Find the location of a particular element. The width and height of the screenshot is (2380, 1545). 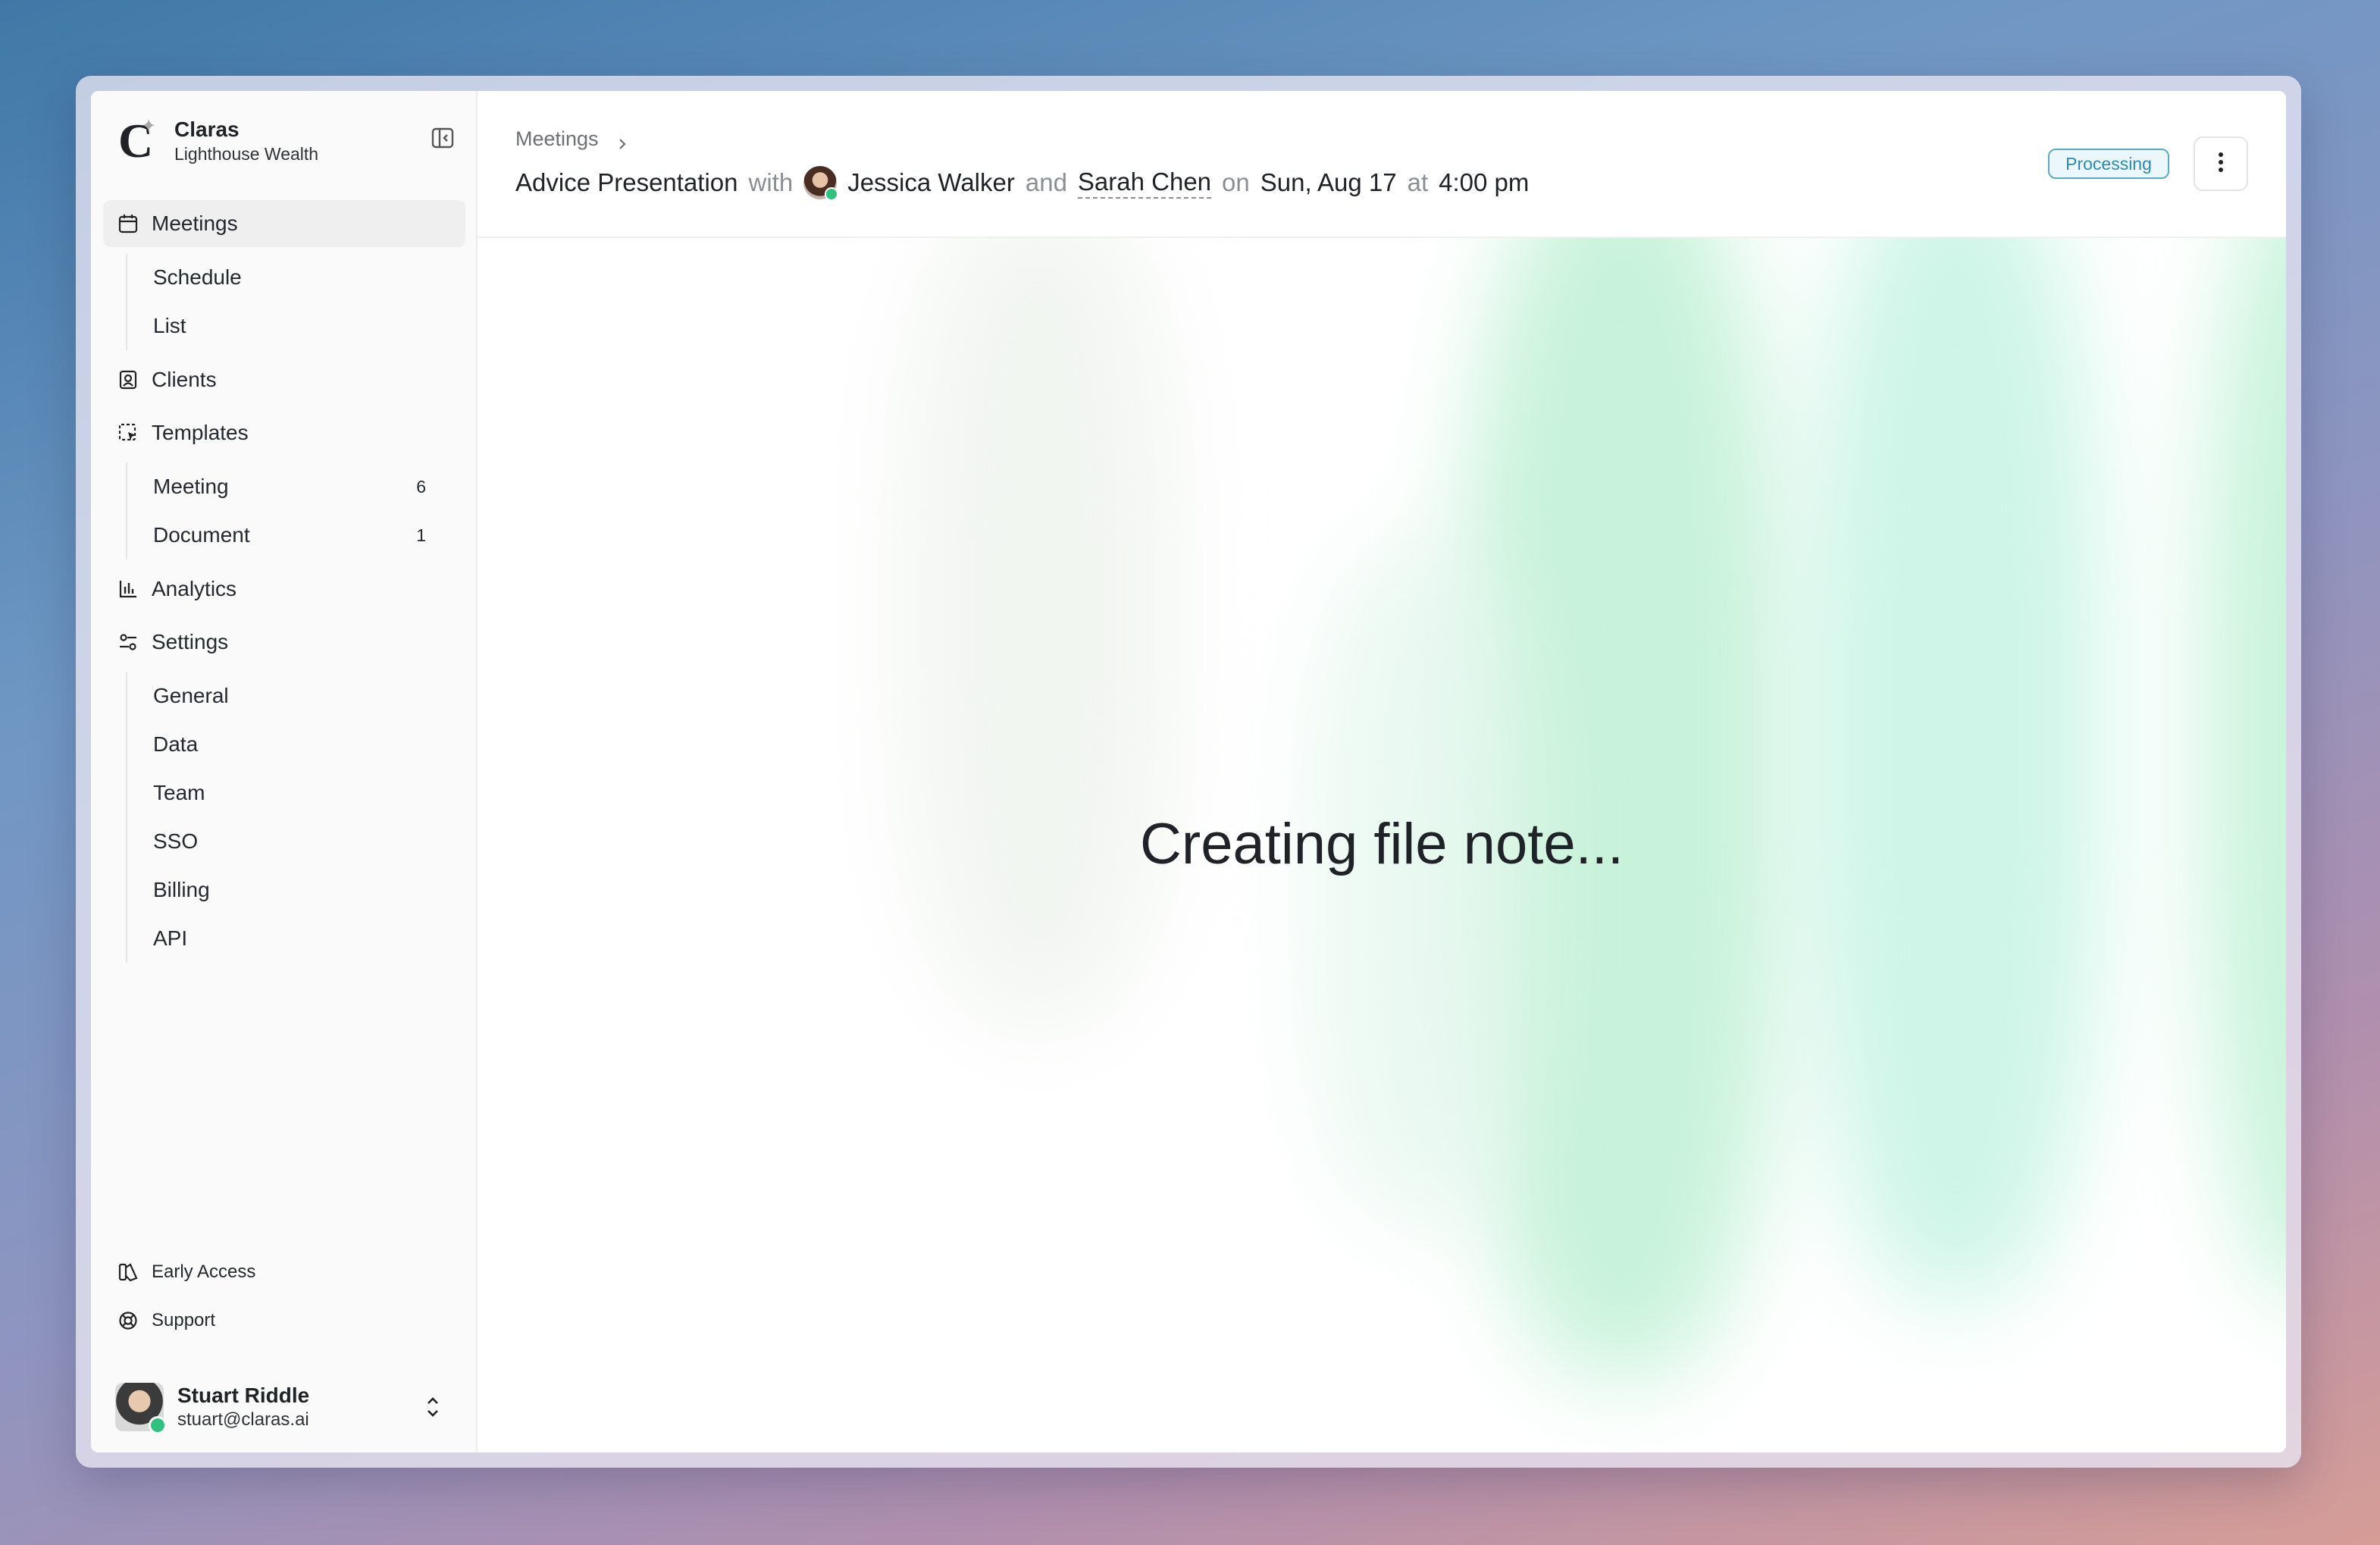

sidebar-nav: Meetings Schedule List Clients Templates is located at coordinates (284, 581).